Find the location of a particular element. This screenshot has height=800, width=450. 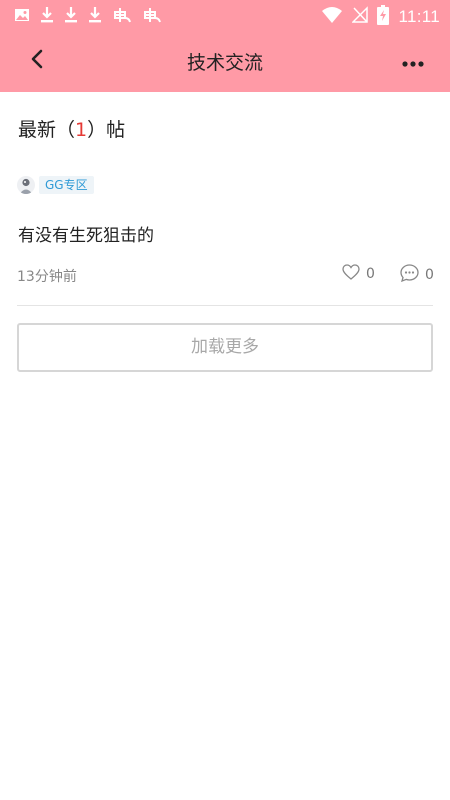

post-count: 1 is located at coordinates (81, 130).